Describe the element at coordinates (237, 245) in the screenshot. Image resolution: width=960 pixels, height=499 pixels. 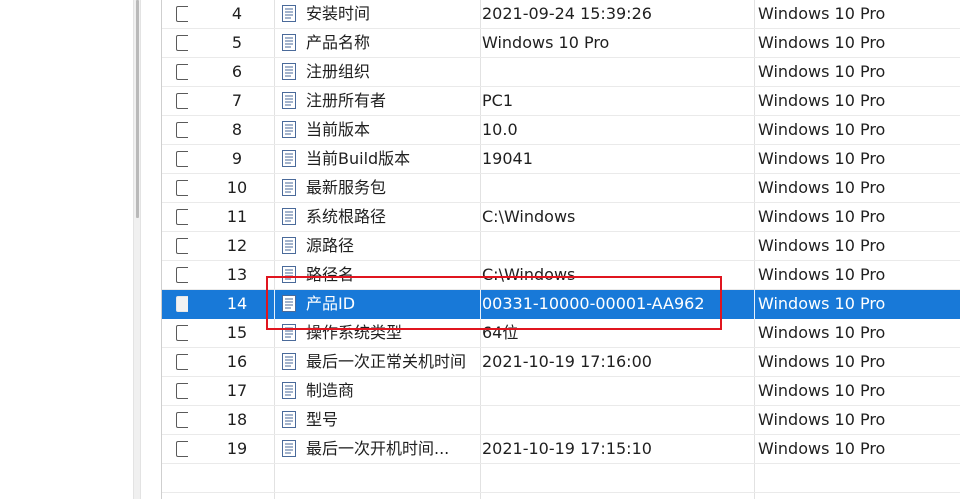
I see `row-number: 12` at that location.